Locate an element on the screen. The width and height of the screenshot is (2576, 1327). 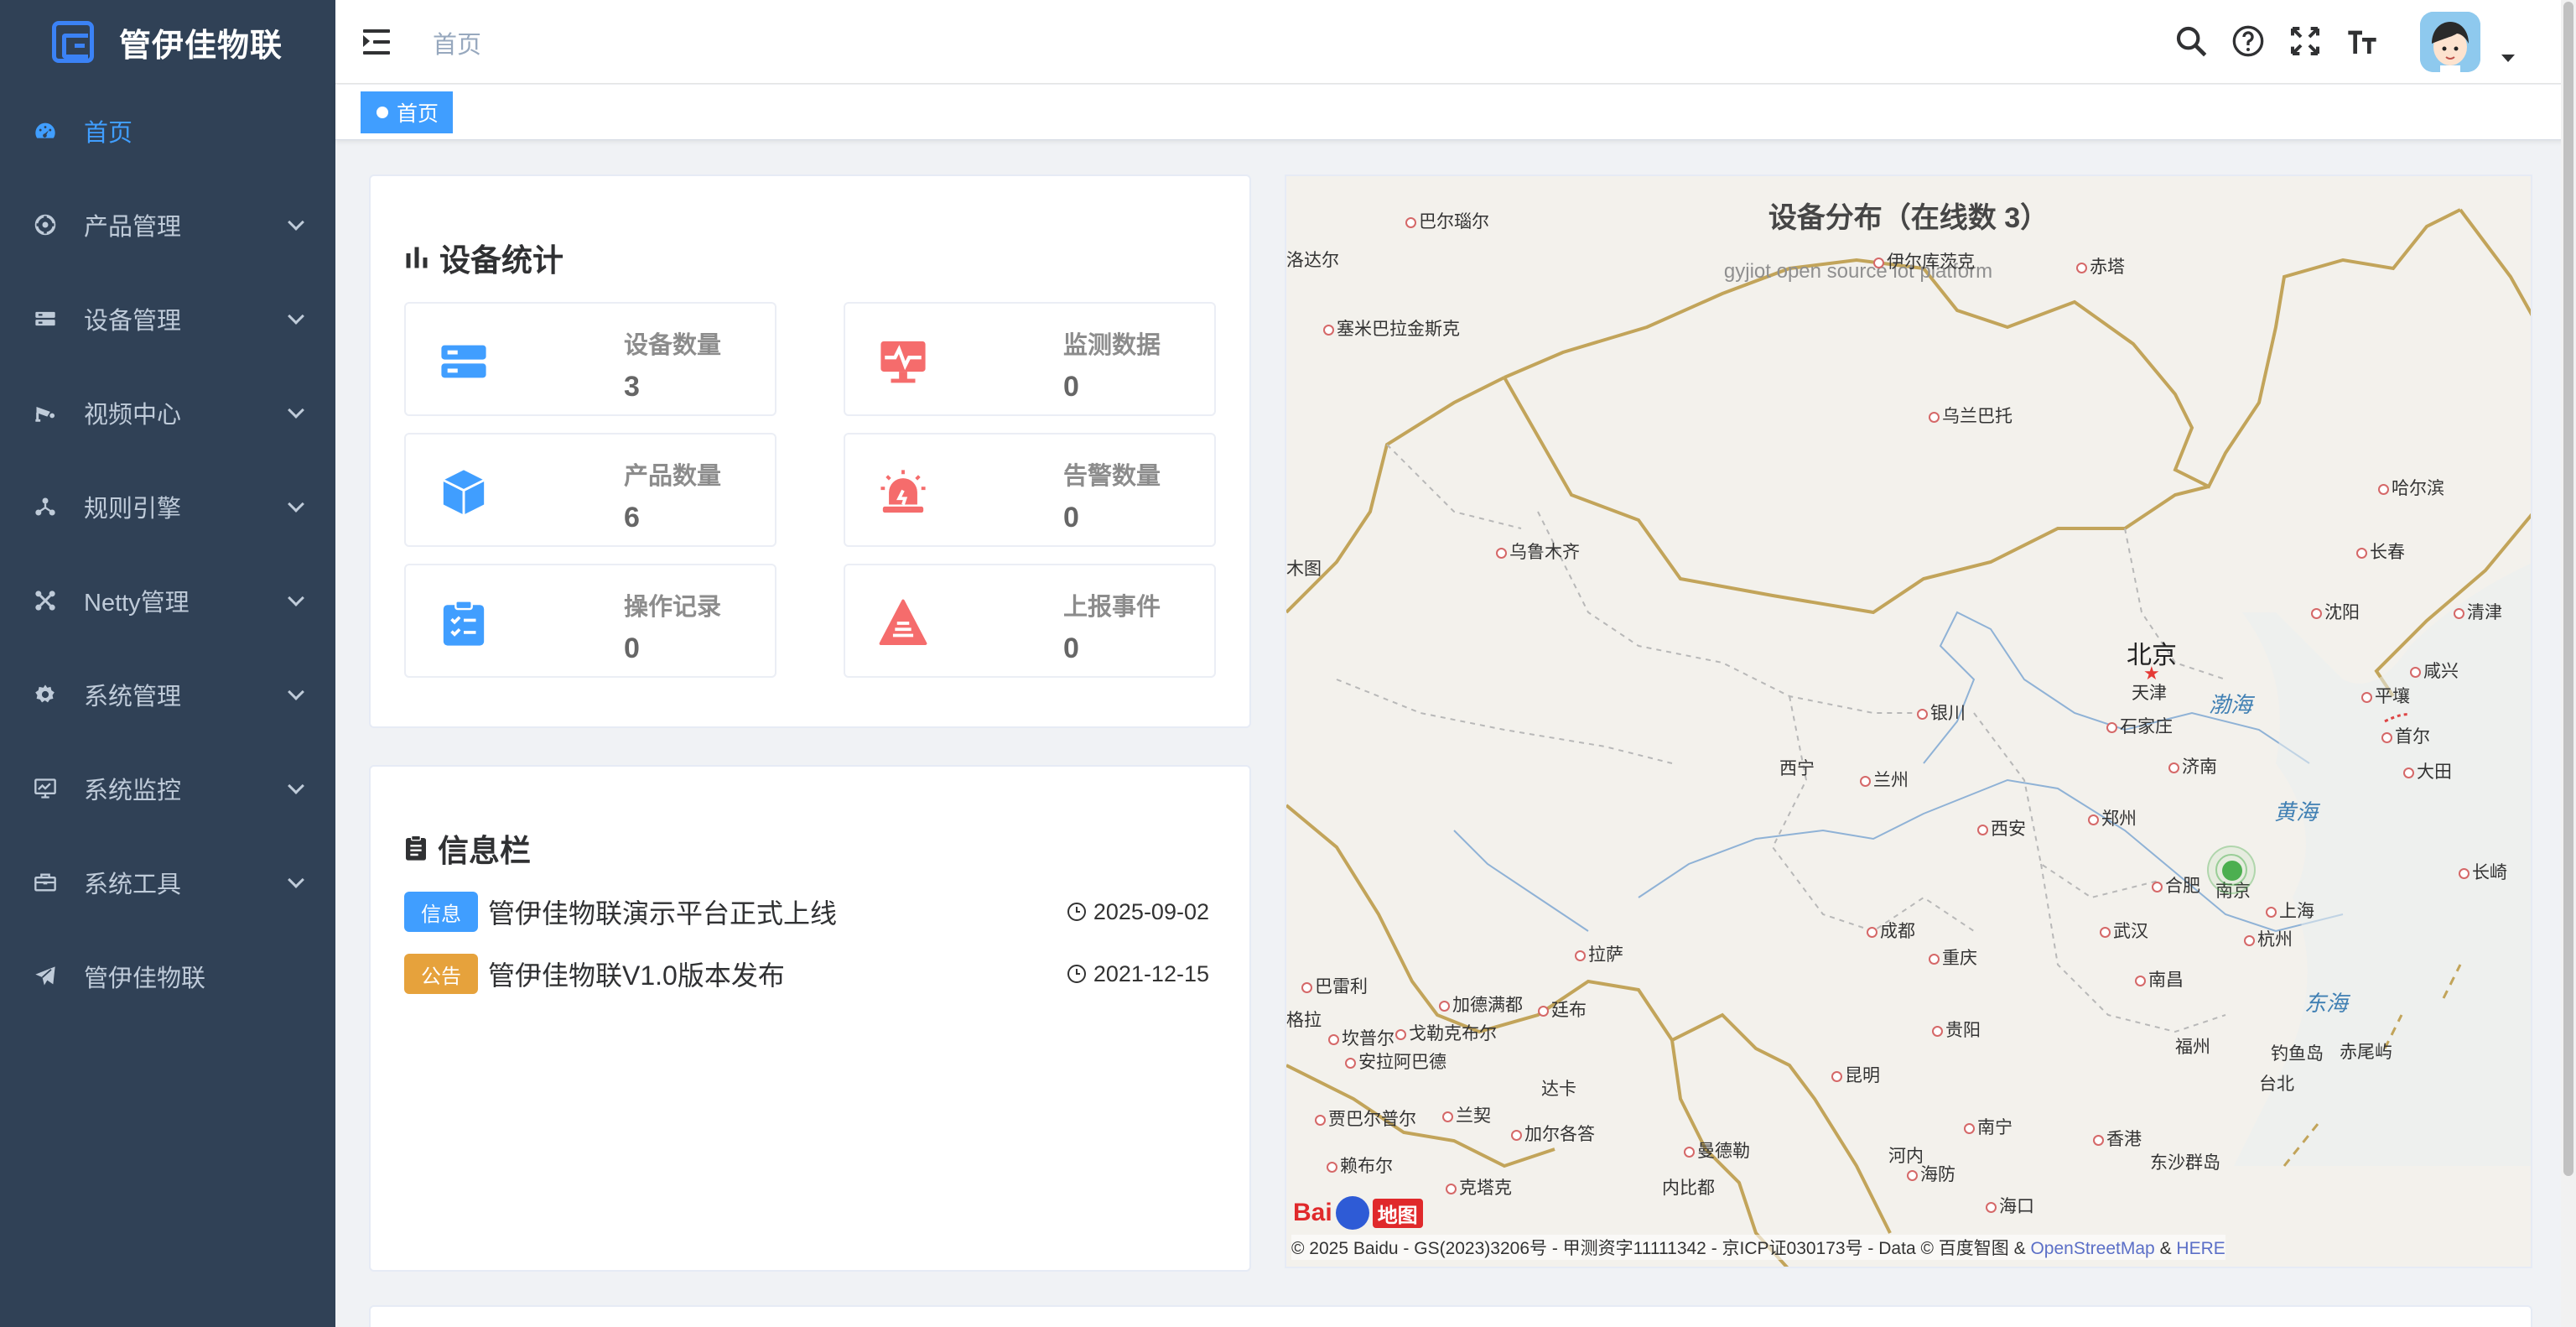
sidebar-item-monitor: 系统监控 is located at coordinates (167, 788).